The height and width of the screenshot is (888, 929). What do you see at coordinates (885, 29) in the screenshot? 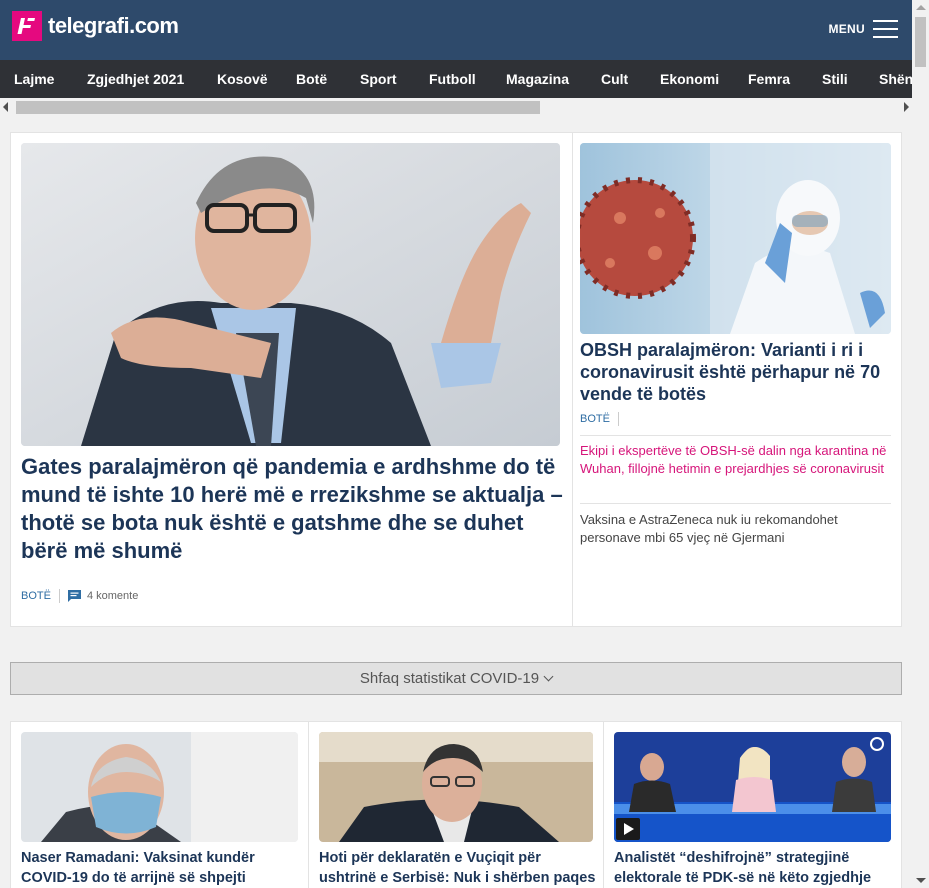
I see `hamburger-icon` at bounding box center [885, 29].